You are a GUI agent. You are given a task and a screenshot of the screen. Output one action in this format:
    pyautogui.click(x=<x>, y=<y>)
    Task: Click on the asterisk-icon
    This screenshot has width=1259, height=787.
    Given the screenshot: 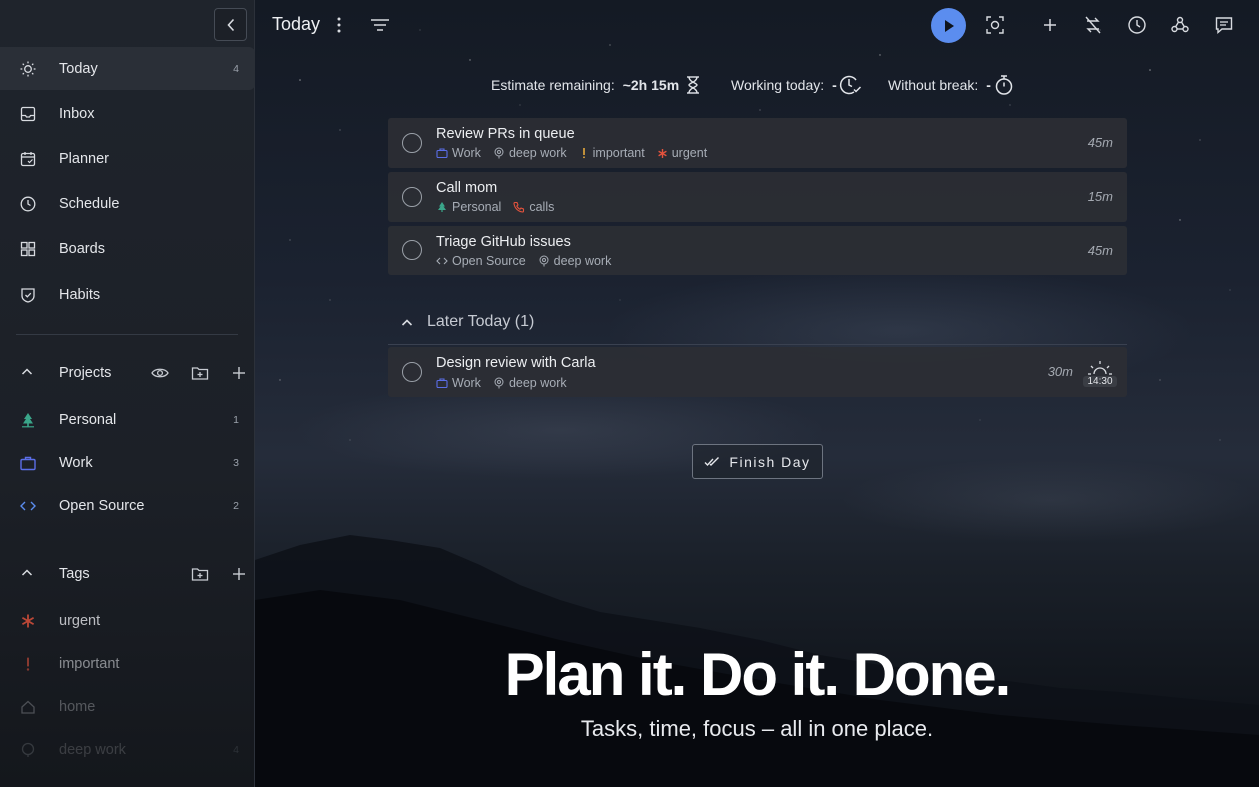 What is the action you would take?
    pyautogui.click(x=28, y=621)
    